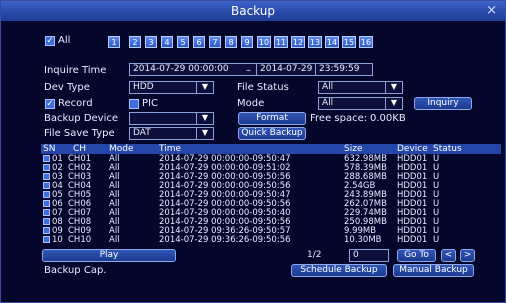 The width and height of the screenshot is (506, 303). Describe the element at coordinates (448, 255) in the screenshot. I see `prev-page-button: <` at that location.